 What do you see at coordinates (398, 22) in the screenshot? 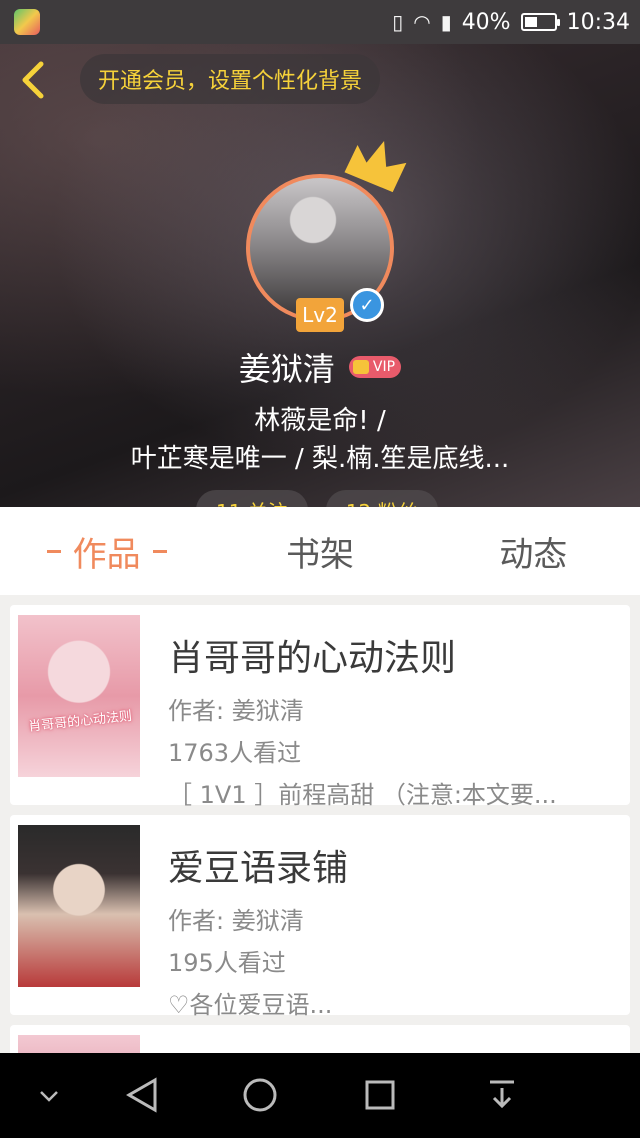
I see `vibrate-icon: ▯` at bounding box center [398, 22].